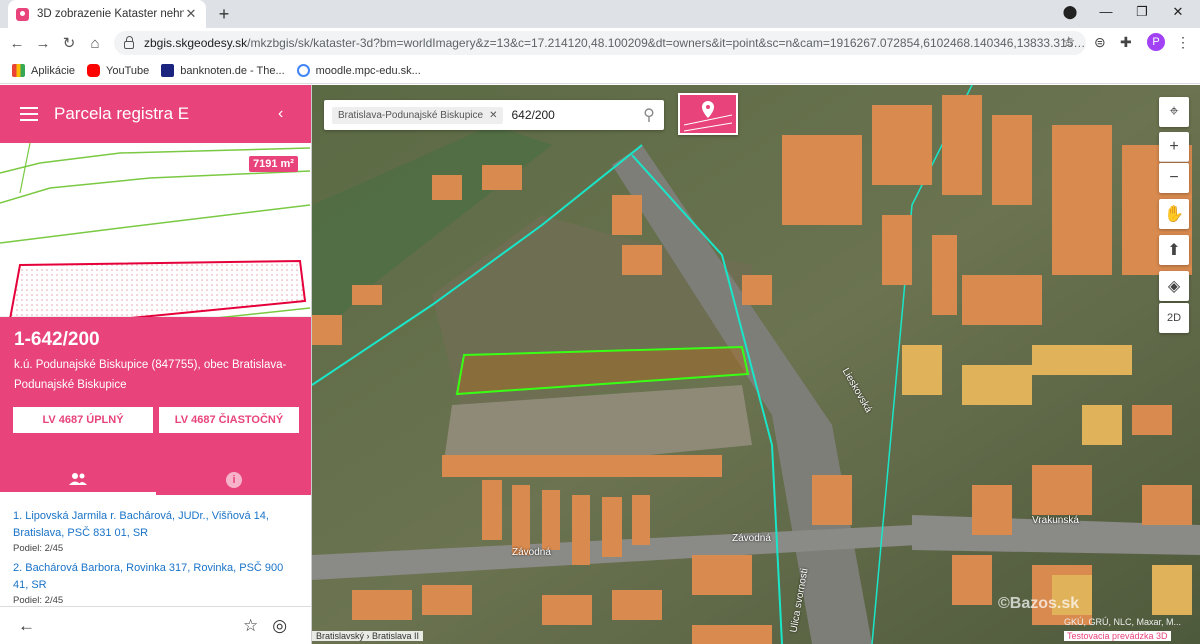 The width and height of the screenshot is (1200, 644). What do you see at coordinates (1174, 250) in the screenshot?
I see `compass-icon: ⬆` at bounding box center [1174, 250].